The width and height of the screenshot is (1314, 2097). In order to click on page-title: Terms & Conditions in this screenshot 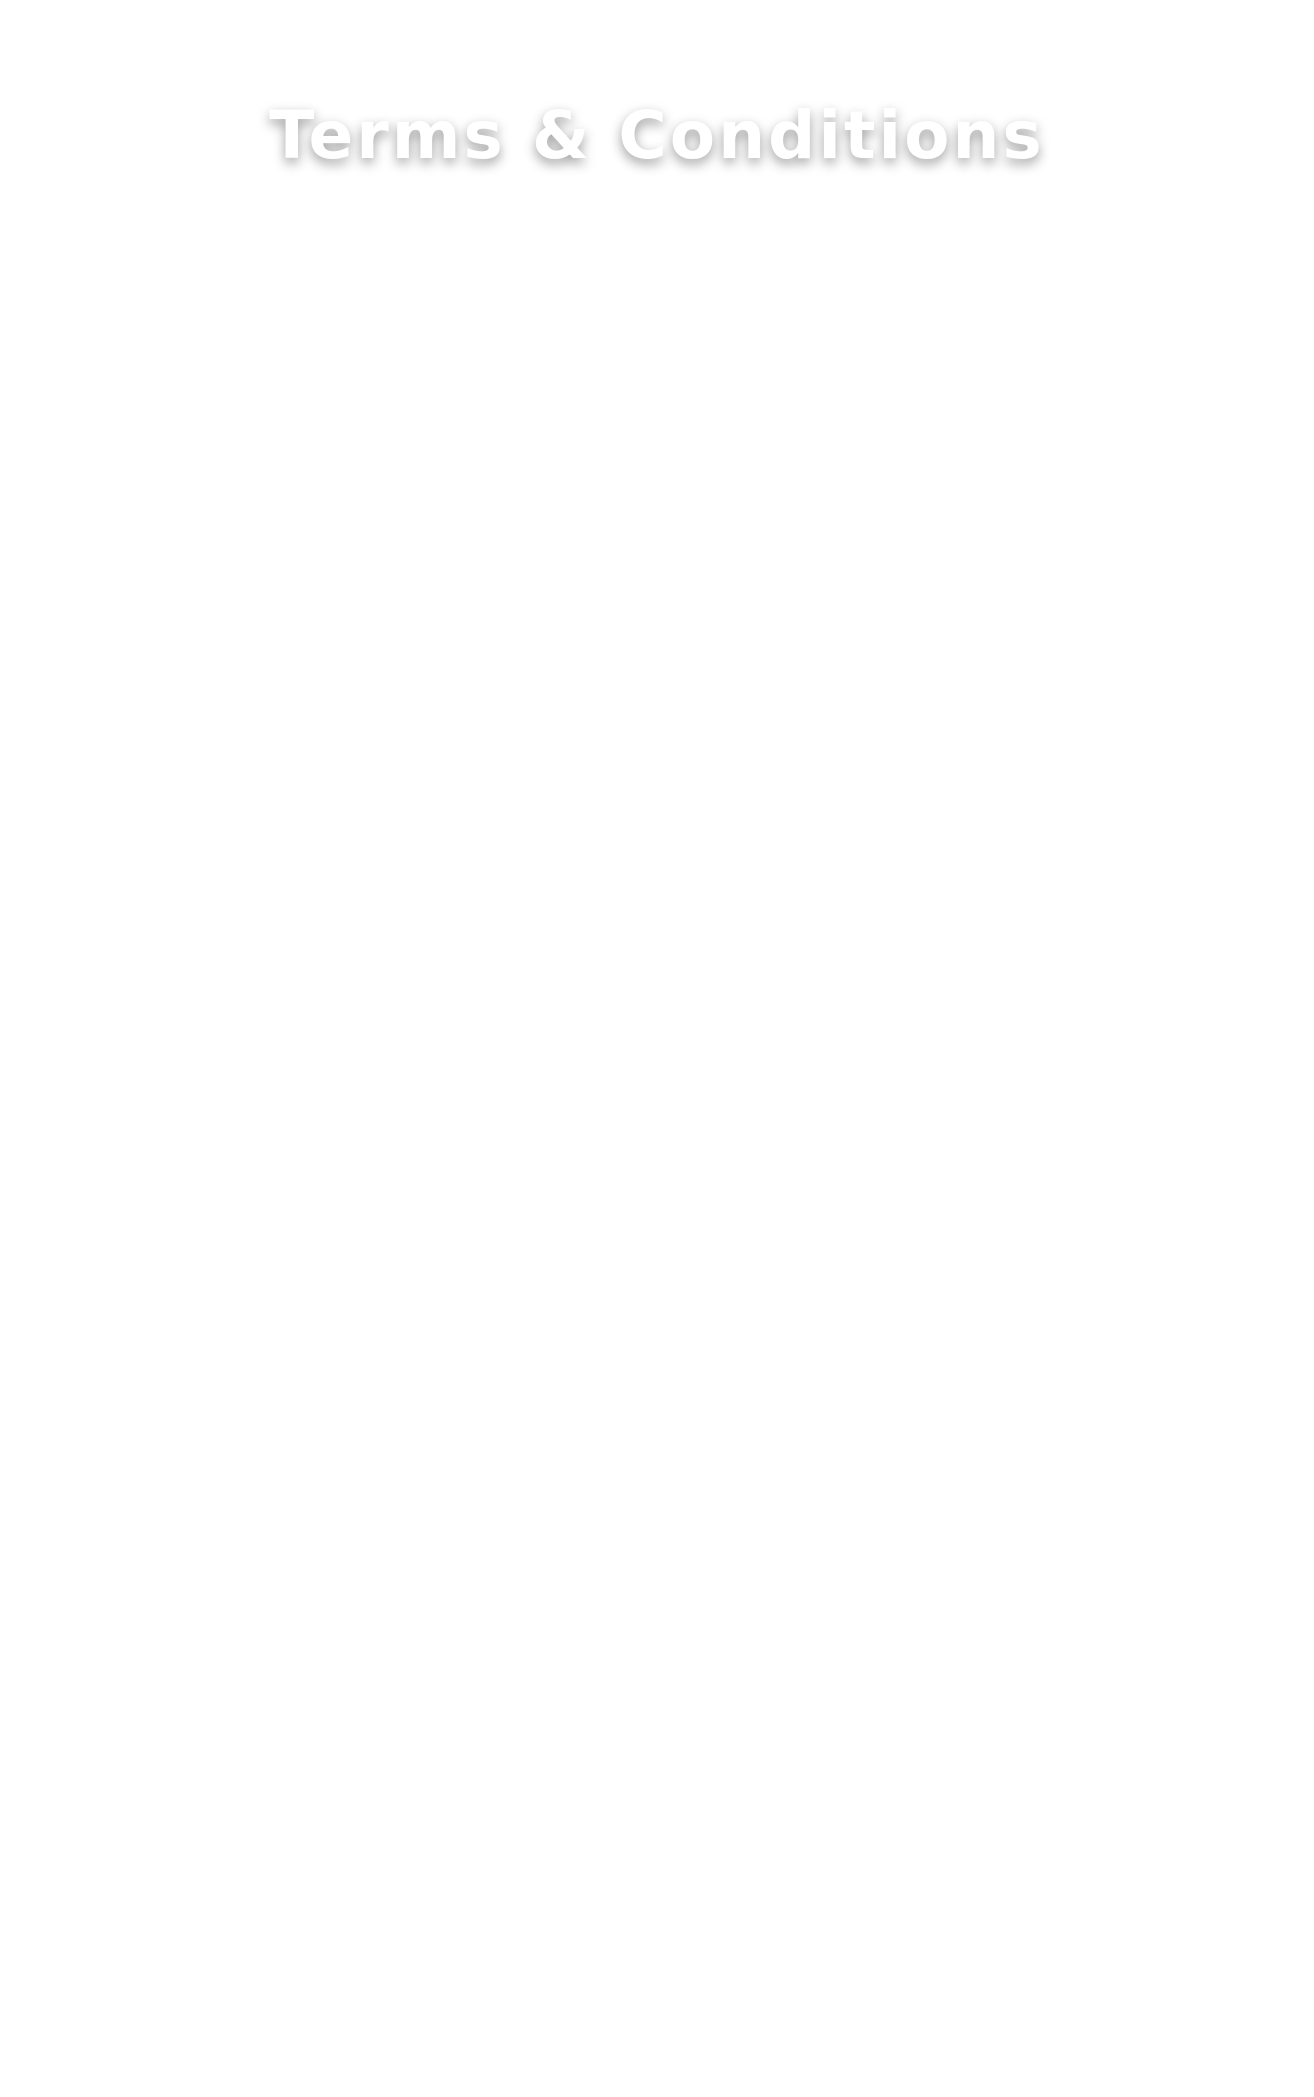, I will do `click(657, 135)`.